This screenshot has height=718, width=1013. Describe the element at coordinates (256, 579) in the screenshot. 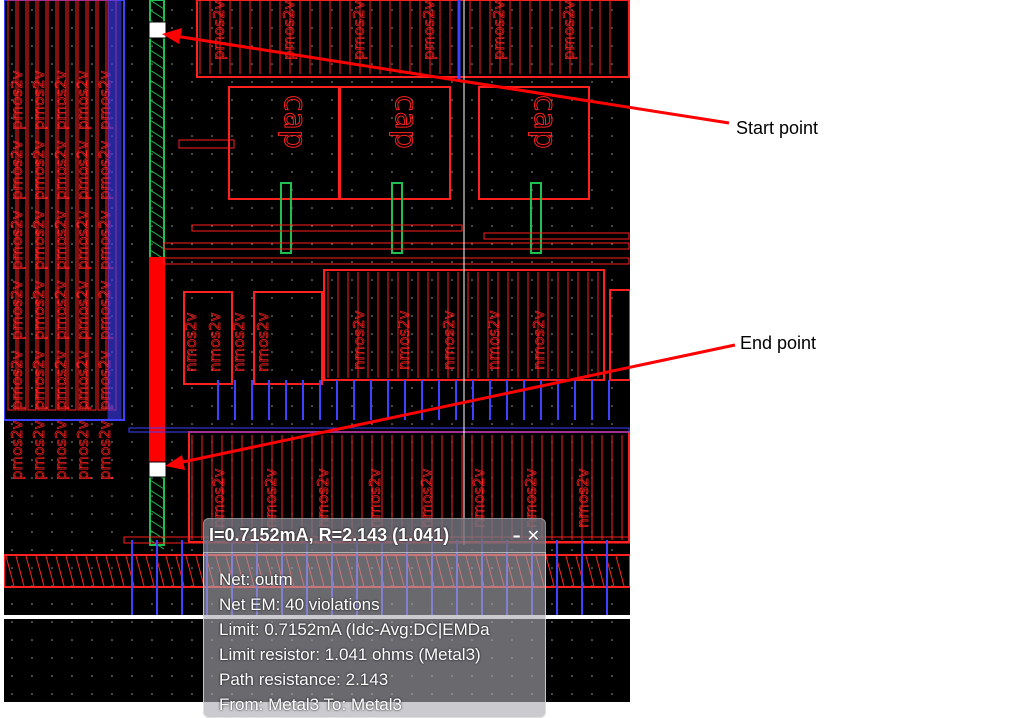

I see `net-name-line: Net: outm` at that location.